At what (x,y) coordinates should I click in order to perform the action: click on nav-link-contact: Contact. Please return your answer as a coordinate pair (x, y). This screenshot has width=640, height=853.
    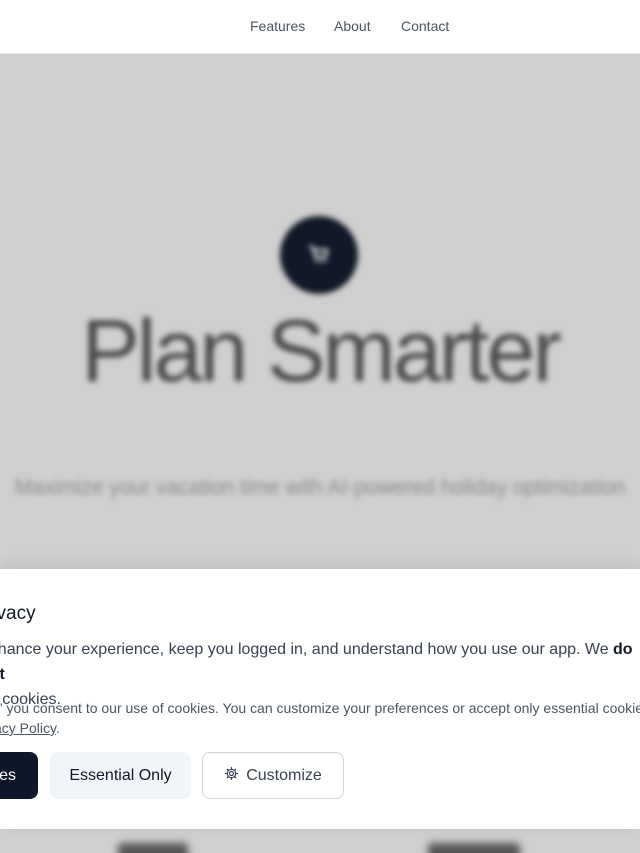
    Looking at the image, I should click on (425, 26).